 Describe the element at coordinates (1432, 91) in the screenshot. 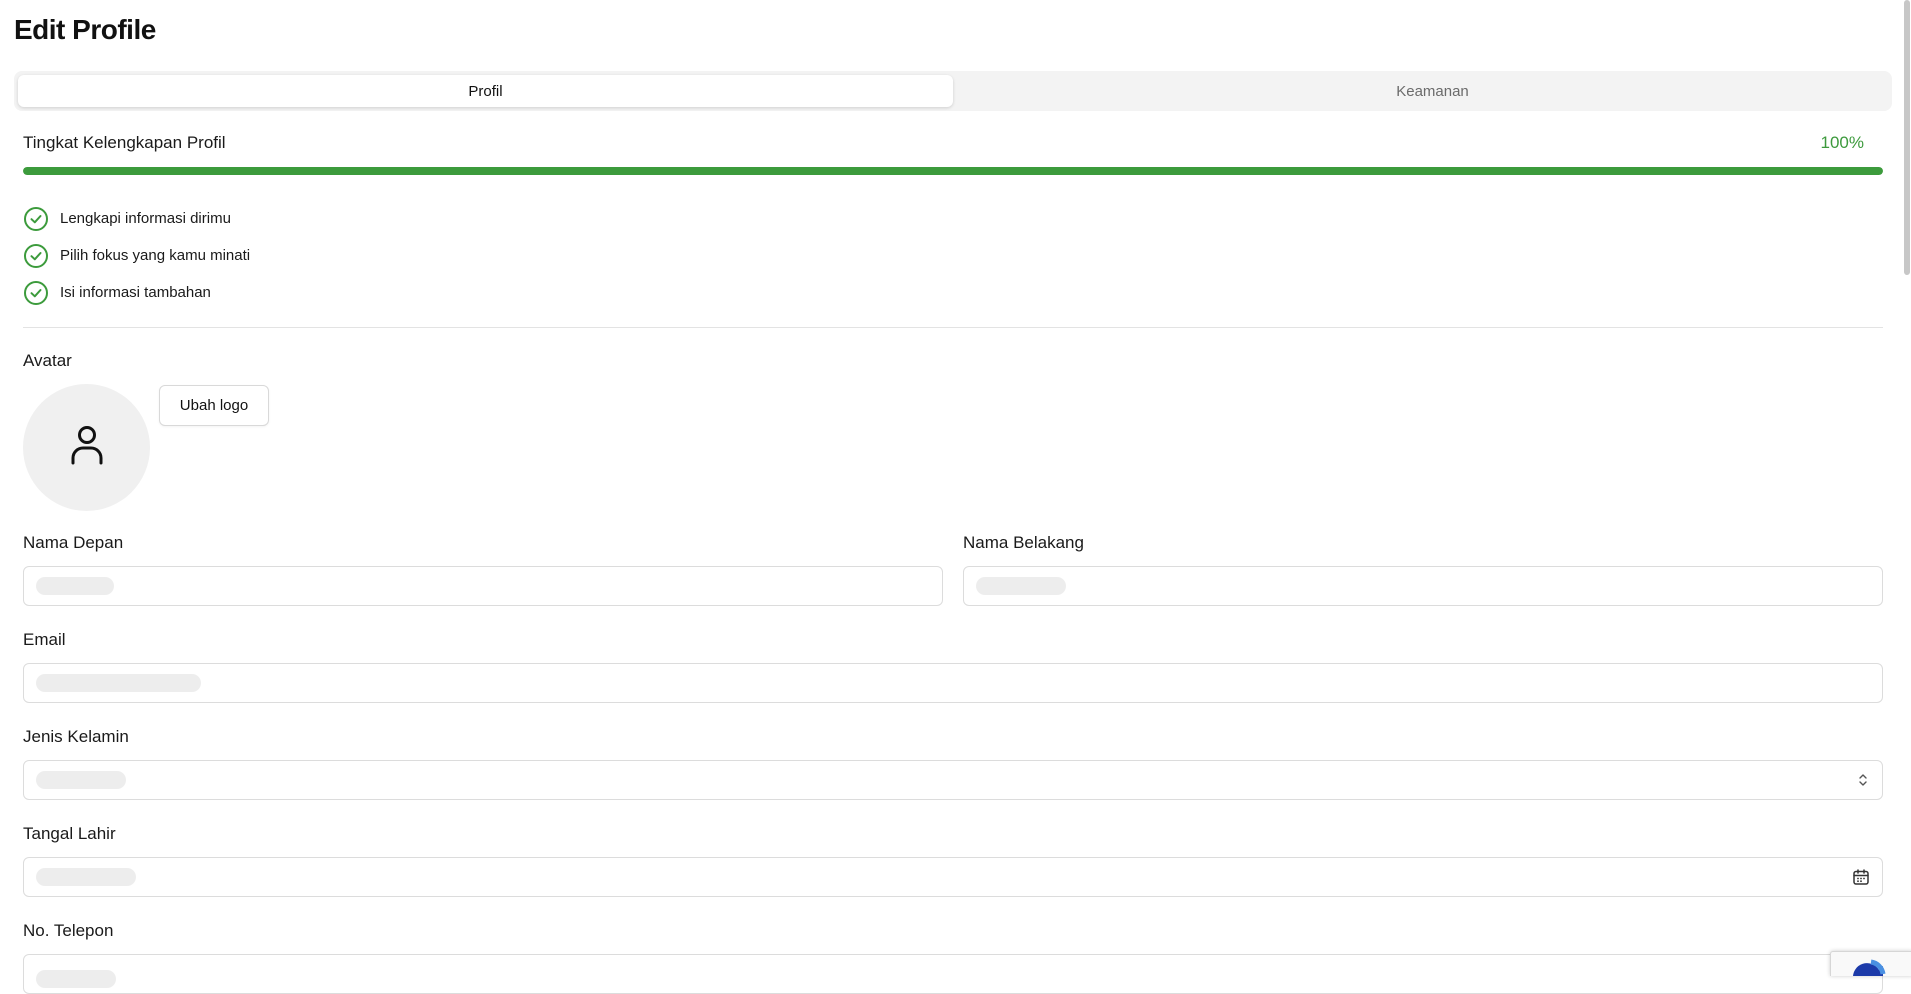

I see `tab-keamanan: Keamanan` at that location.